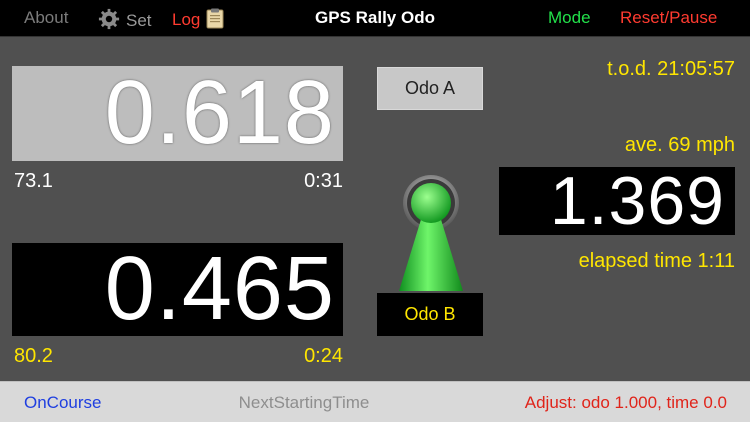 The height and width of the screenshot is (422, 750). I want to click on reset-pause-button: Reset/Pause, so click(668, 18).